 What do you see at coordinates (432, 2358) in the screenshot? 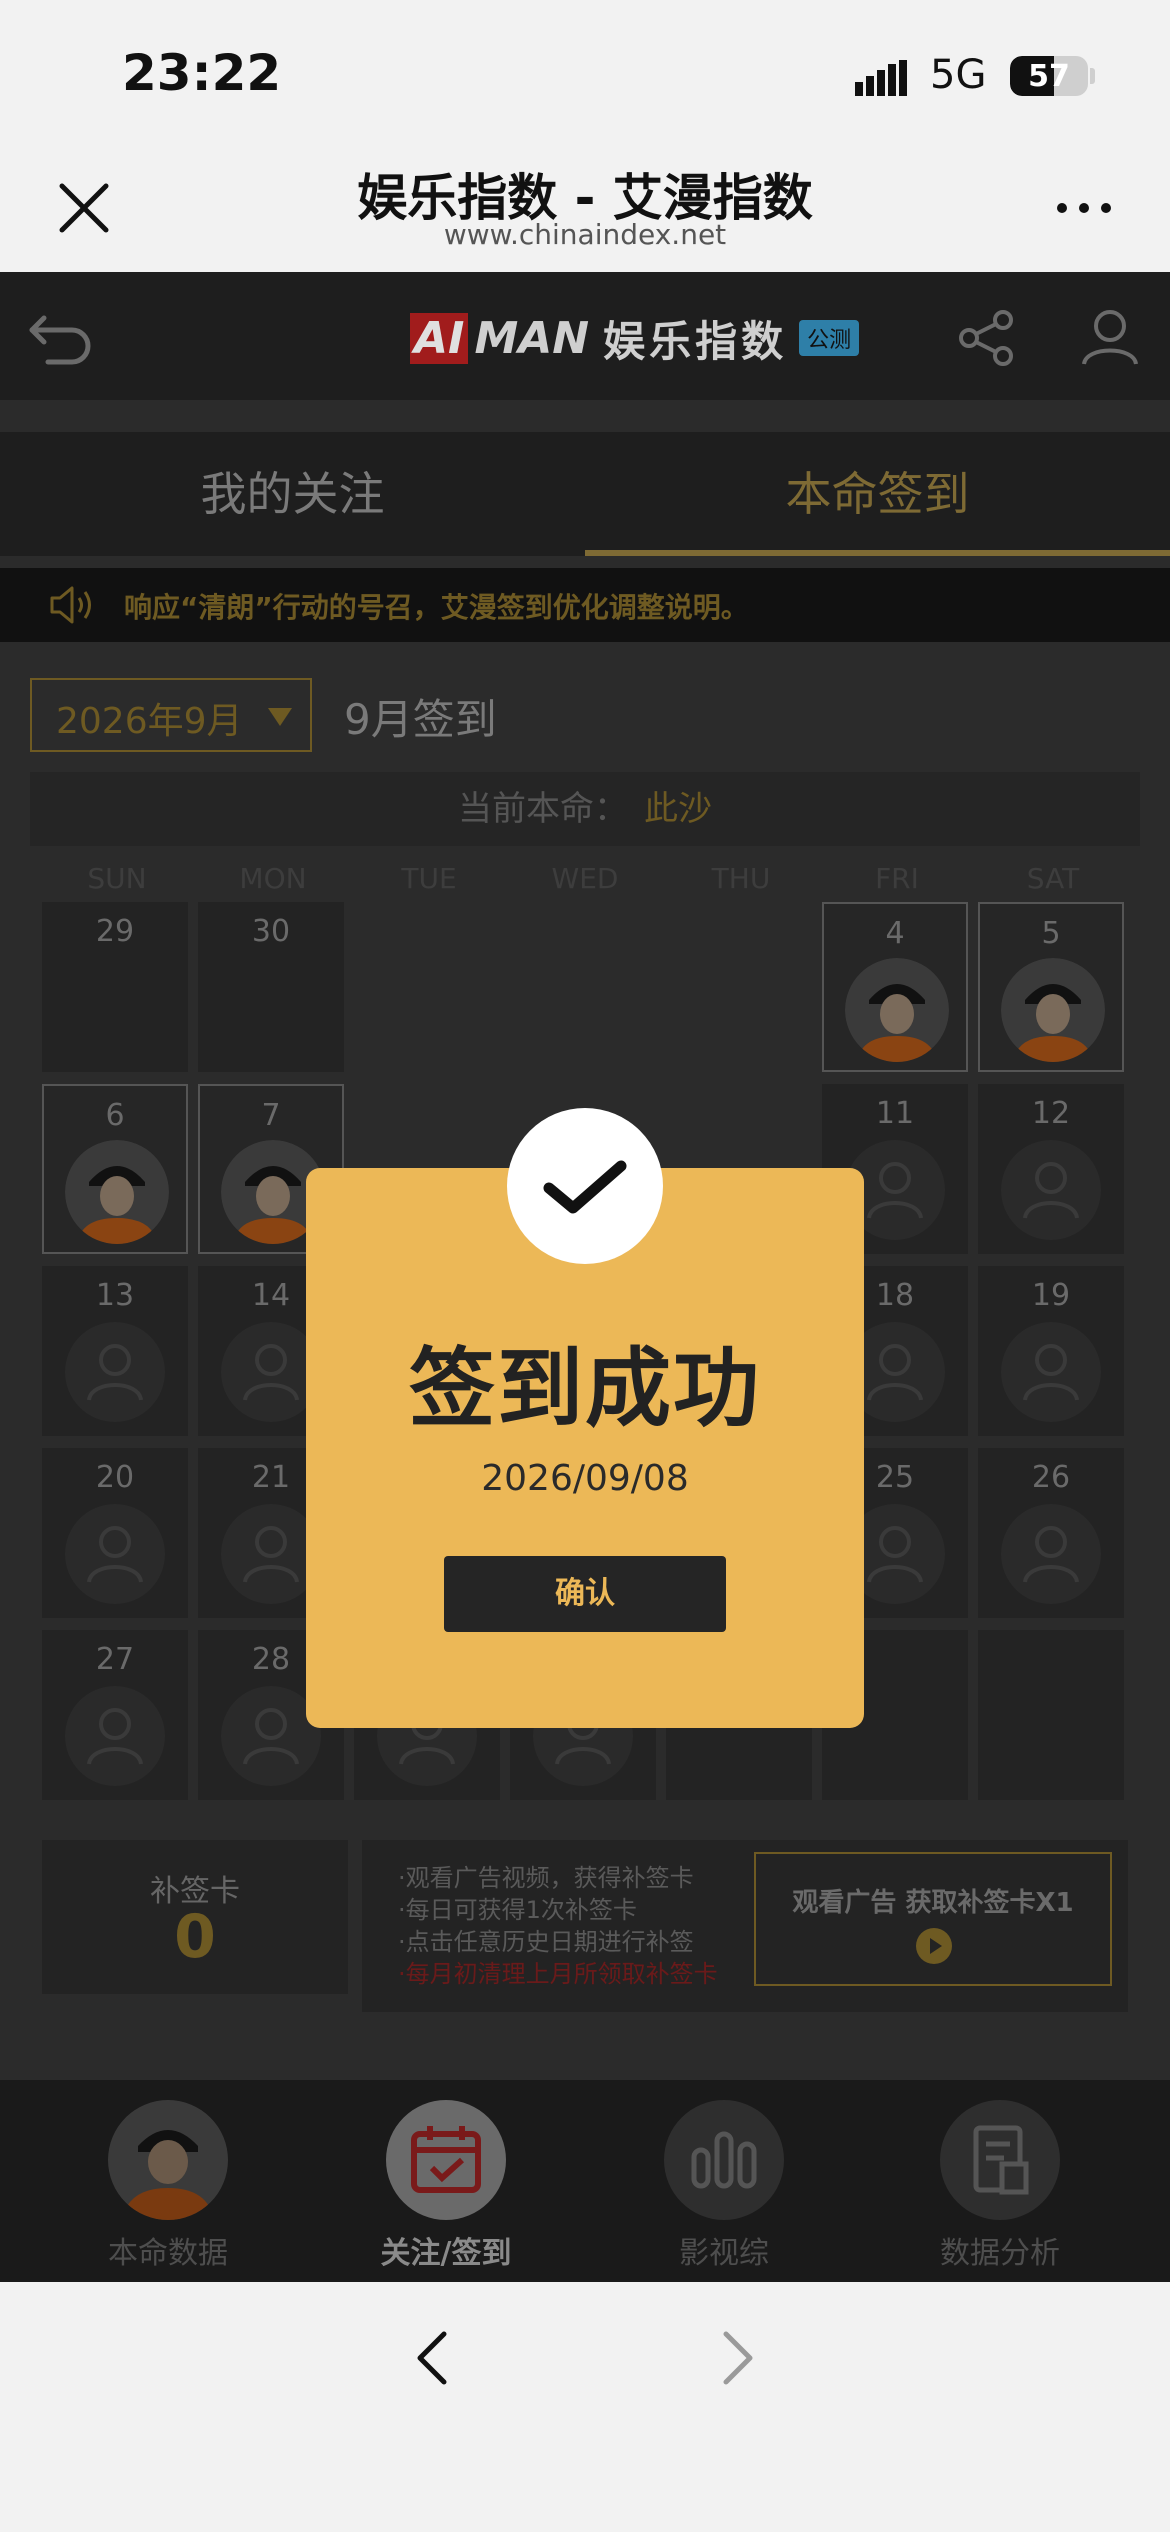
I see `chevron-left-icon` at bounding box center [432, 2358].